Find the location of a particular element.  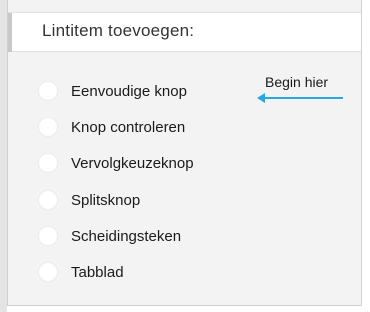

left-arrow-icon is located at coordinates (300, 98).